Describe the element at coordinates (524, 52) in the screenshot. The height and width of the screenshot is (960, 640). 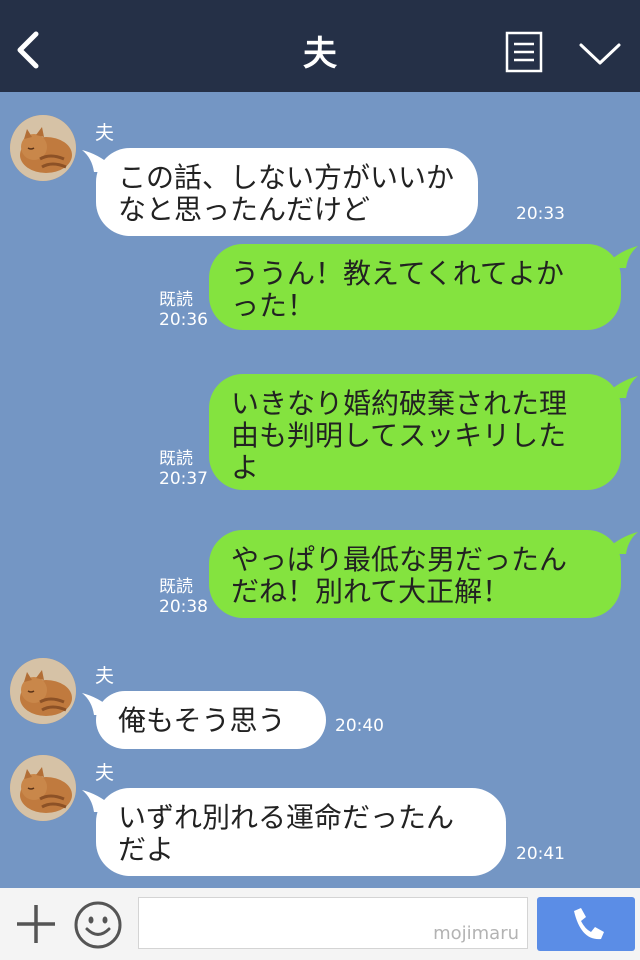
I see `notes-icon` at that location.